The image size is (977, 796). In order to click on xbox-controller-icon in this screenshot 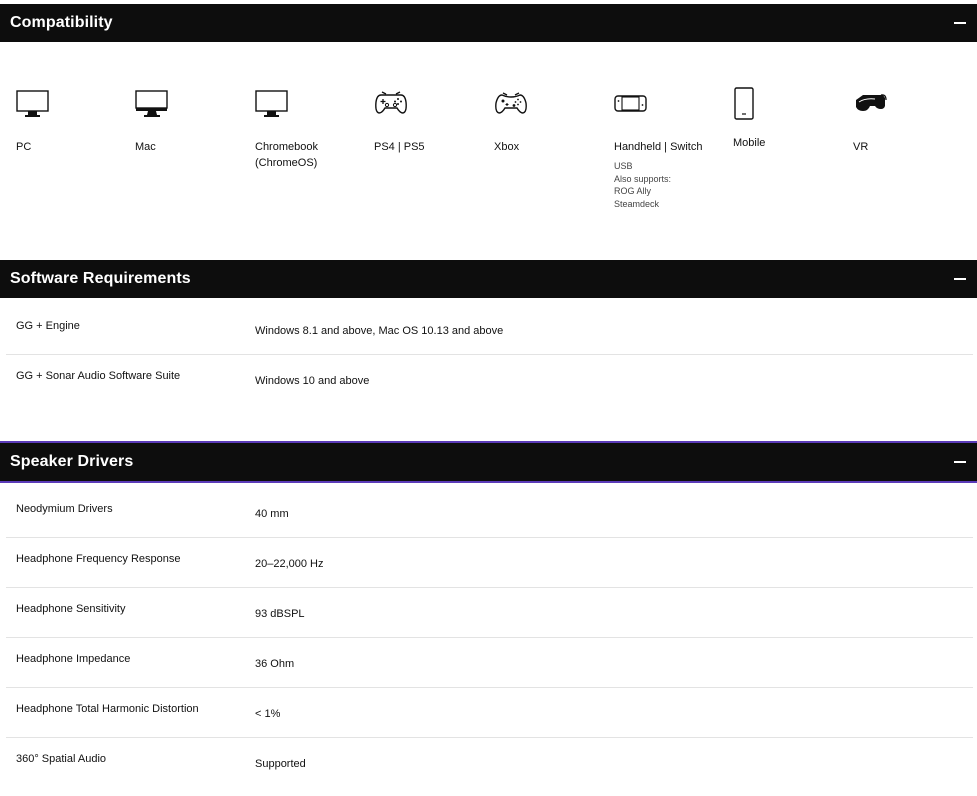, I will do `click(551, 106)`.